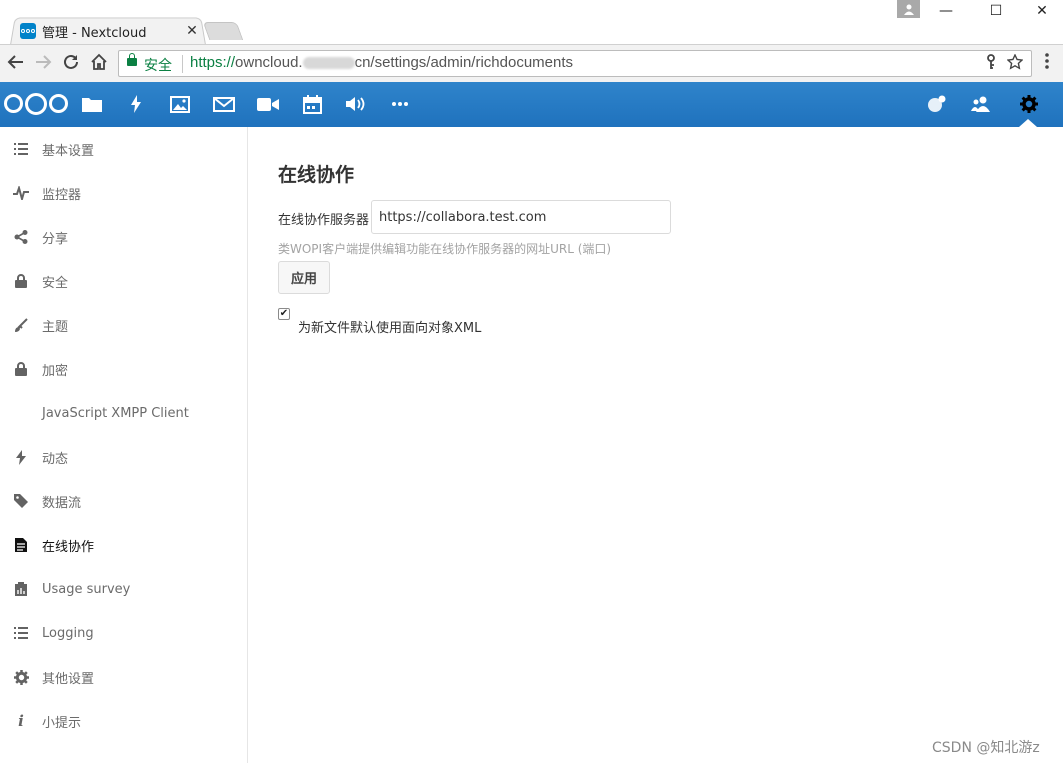 The height and width of the screenshot is (763, 1063). I want to click on default-ooxml-checkbox: ✔, so click(284, 314).